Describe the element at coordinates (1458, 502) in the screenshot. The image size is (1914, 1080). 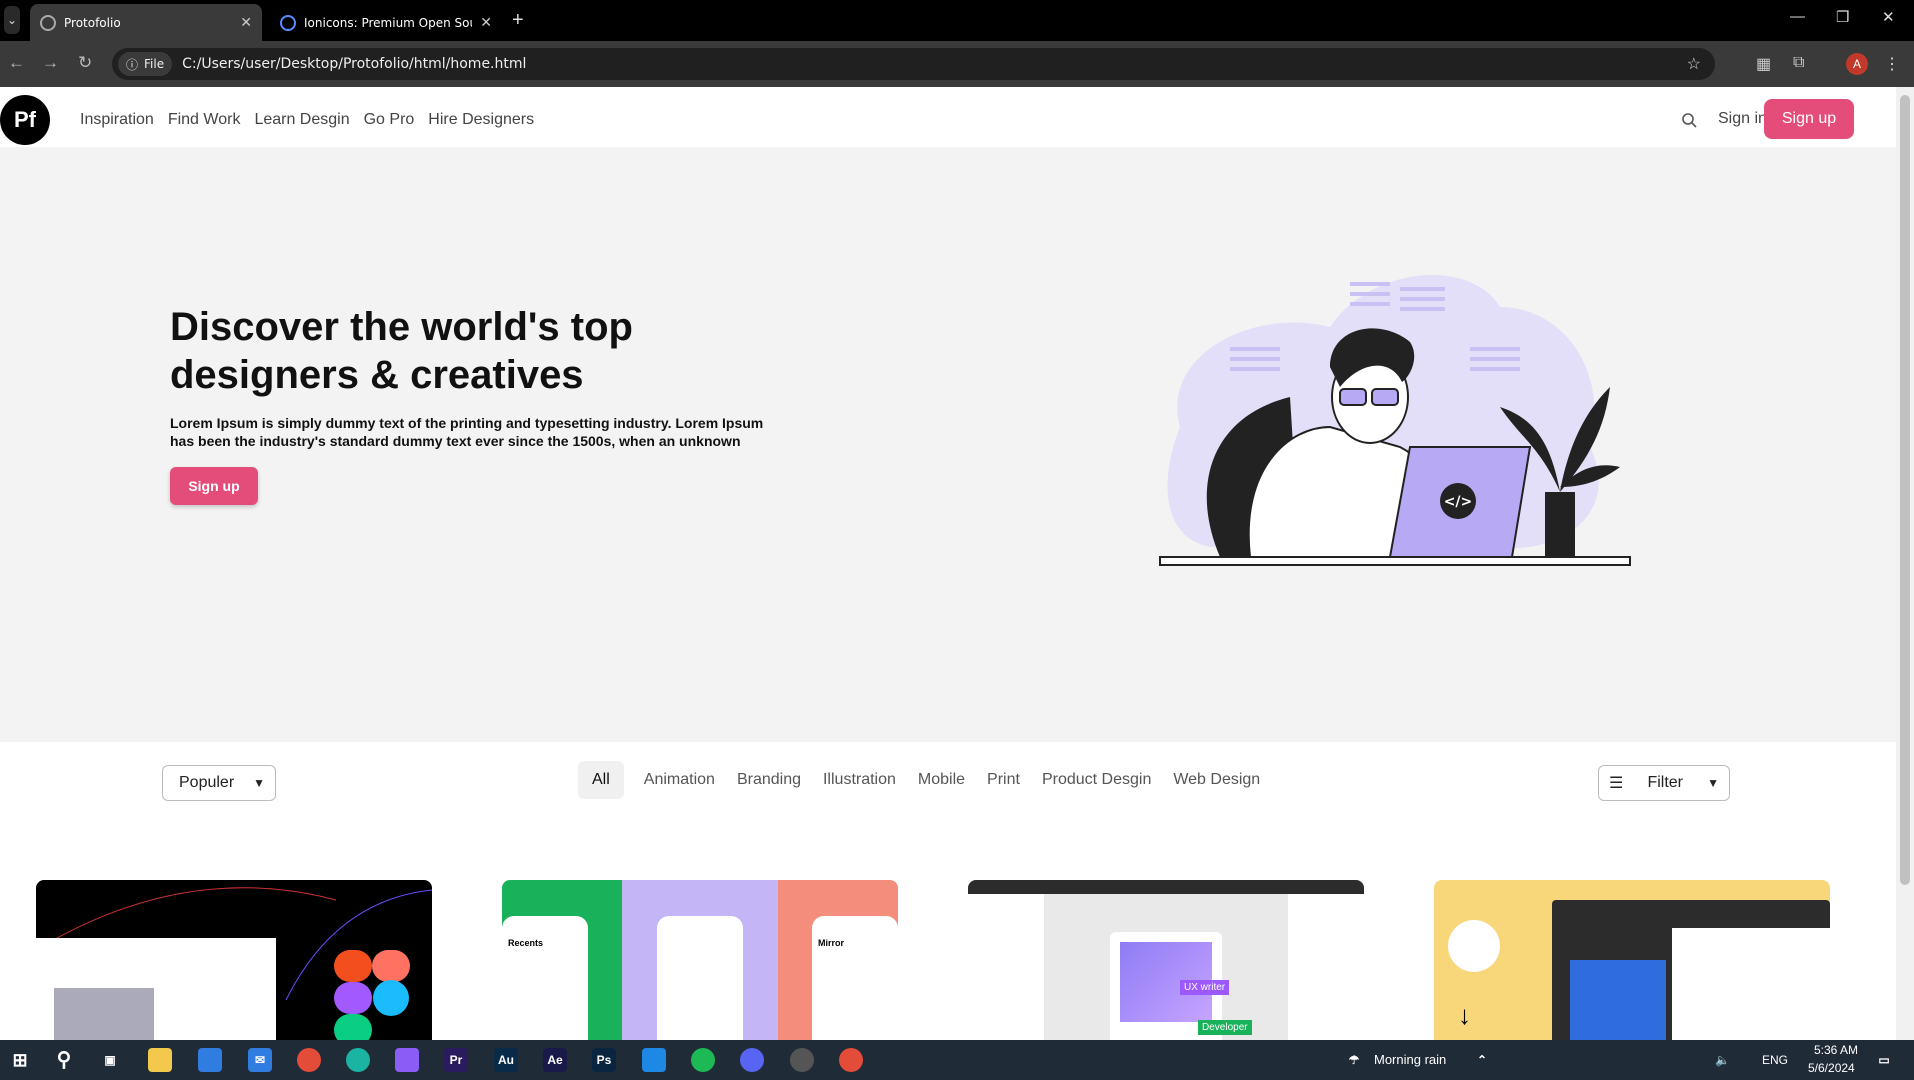
I see `code-badge: </>` at that location.